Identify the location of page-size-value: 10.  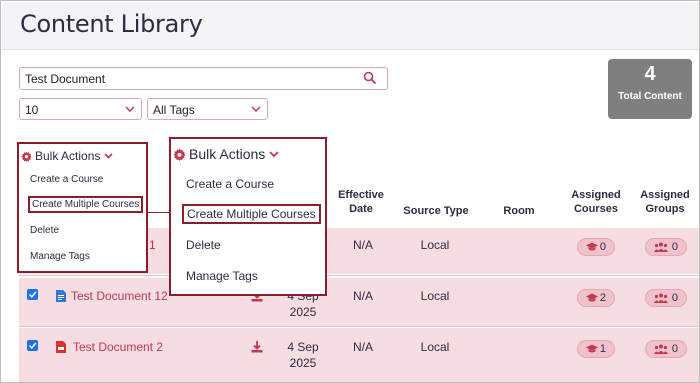
(32, 110).